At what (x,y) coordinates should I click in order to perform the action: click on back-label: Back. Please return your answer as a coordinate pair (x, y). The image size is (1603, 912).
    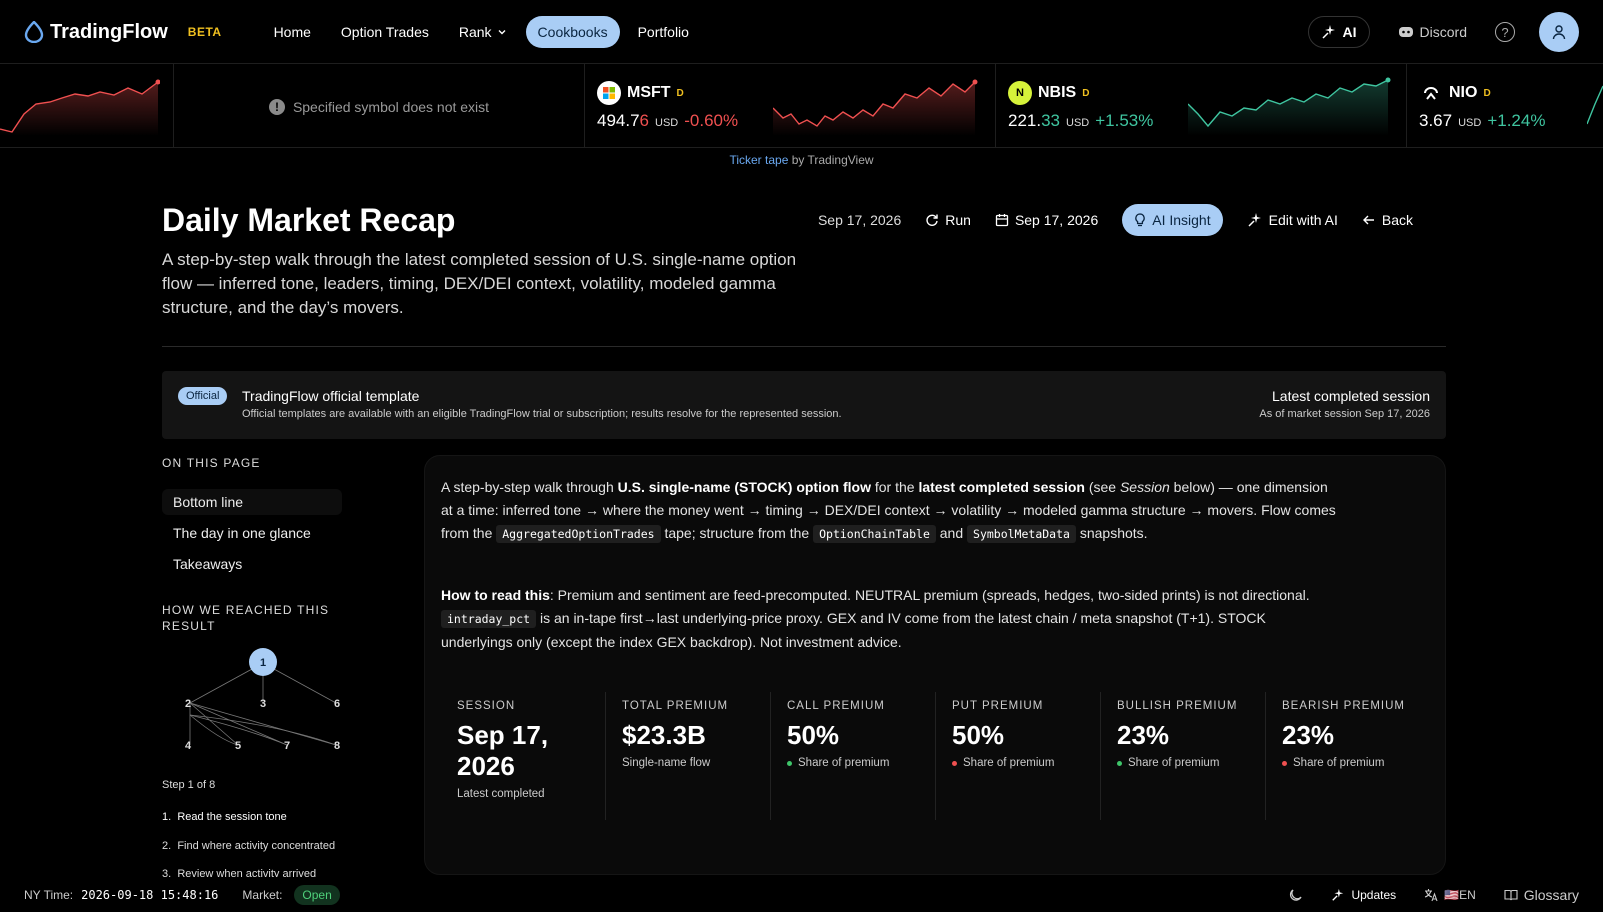
    Looking at the image, I should click on (1397, 220).